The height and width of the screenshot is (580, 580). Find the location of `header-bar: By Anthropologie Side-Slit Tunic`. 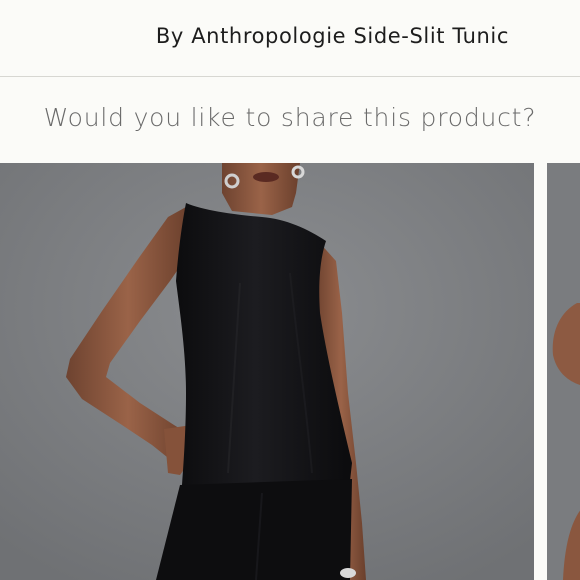

header-bar: By Anthropologie Side-Slit Tunic is located at coordinates (290, 38).